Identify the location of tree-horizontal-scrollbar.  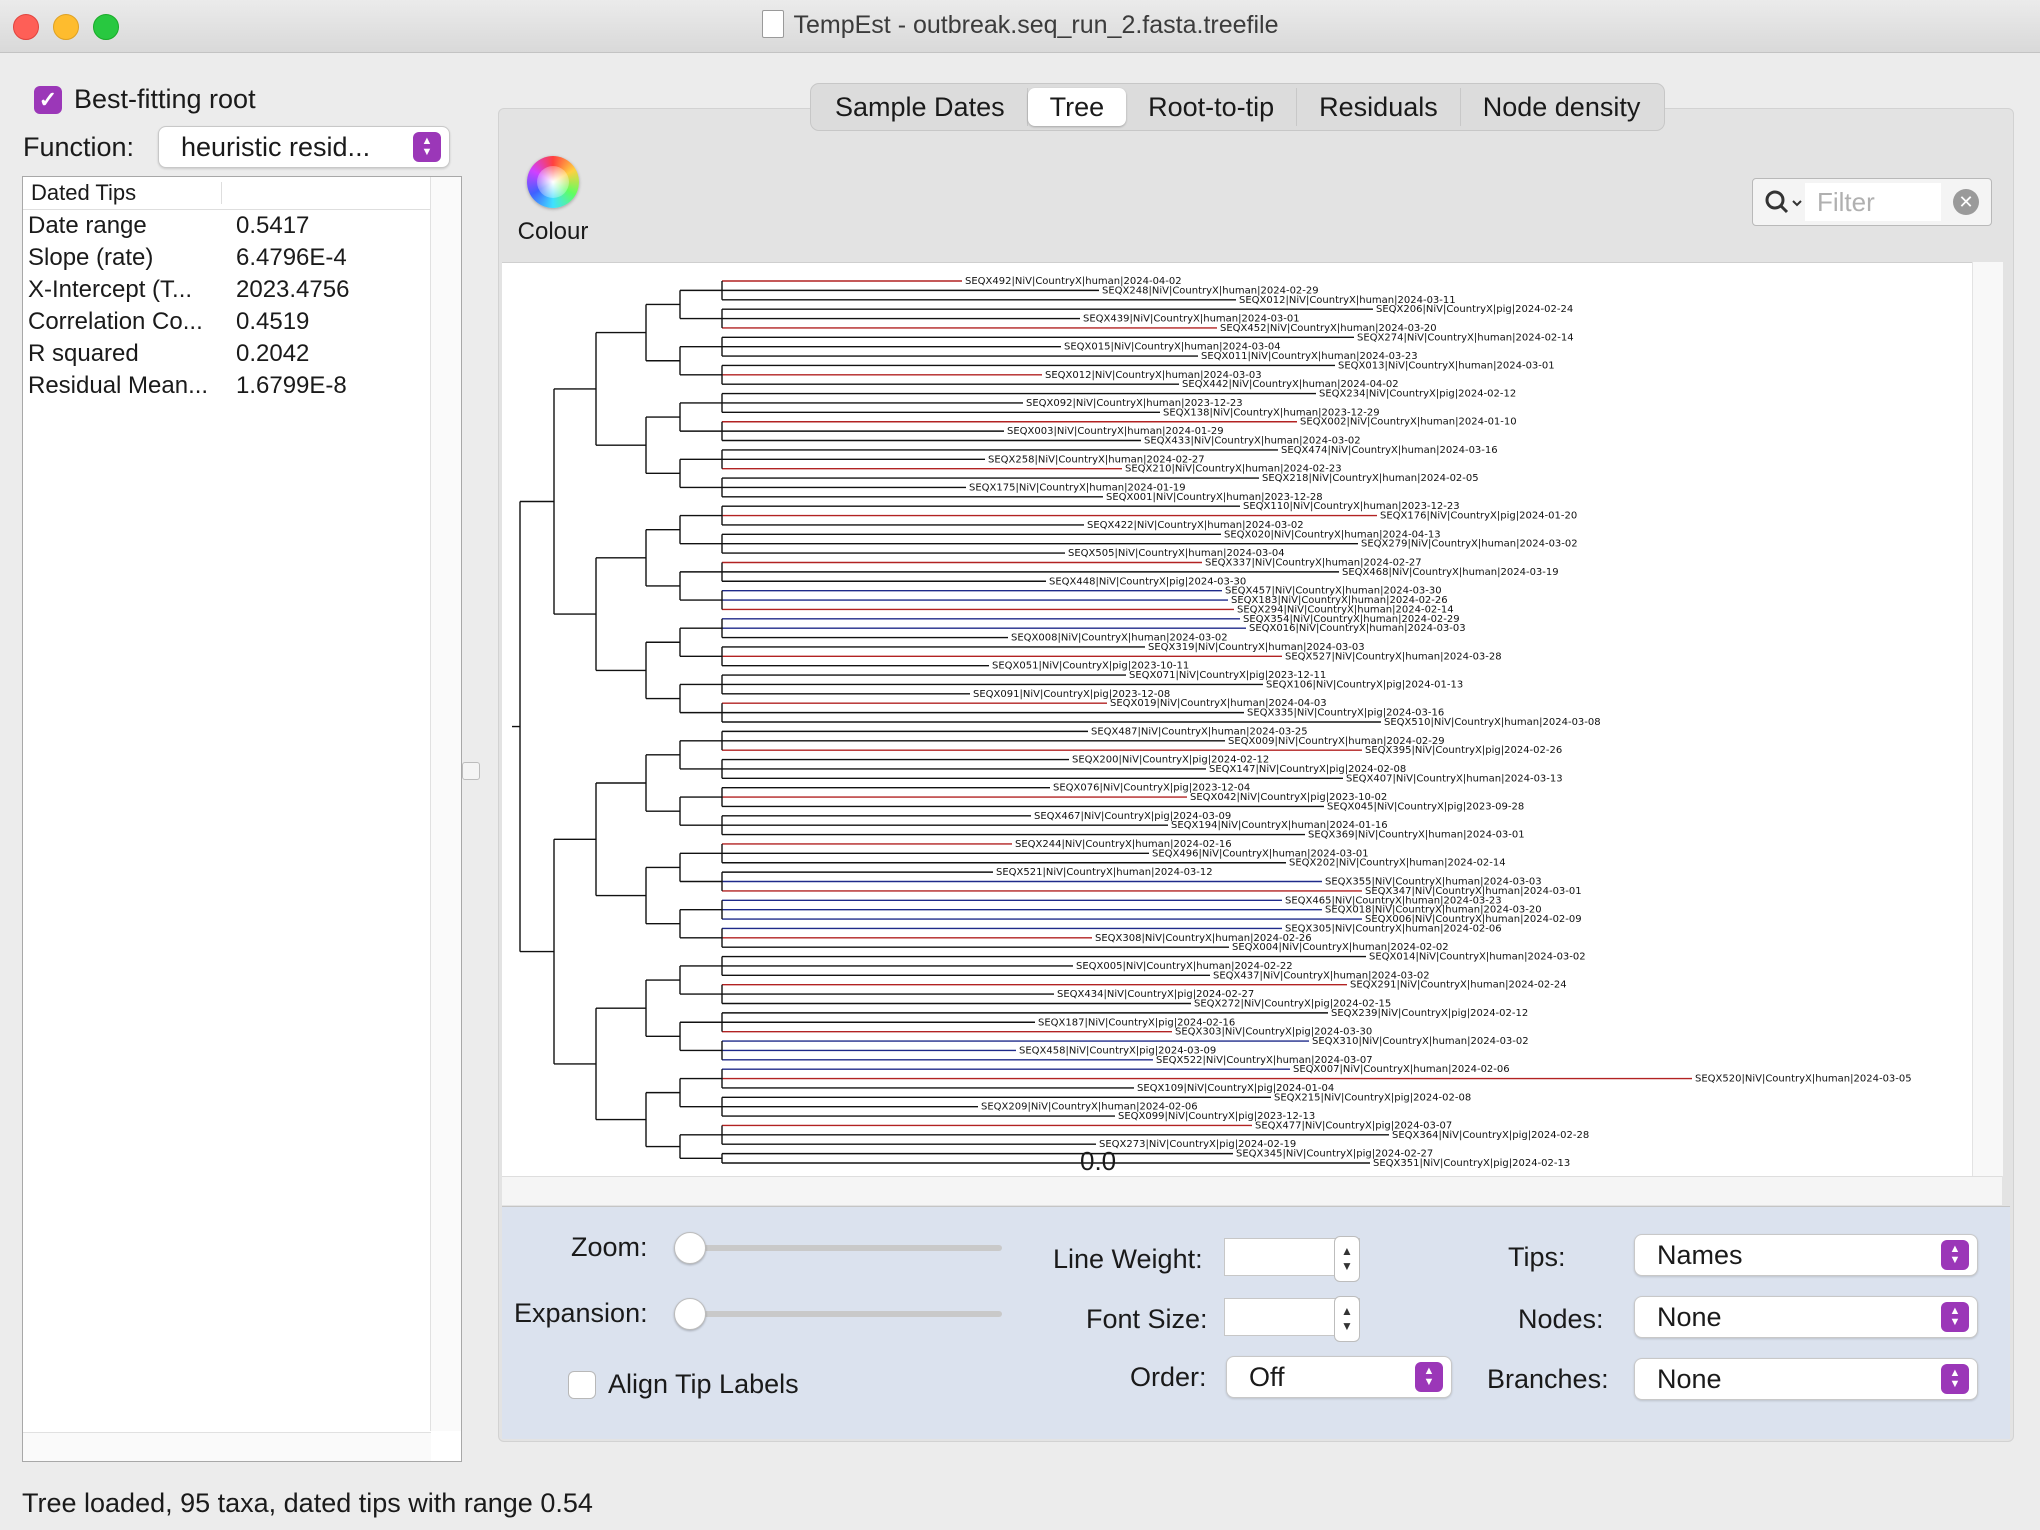
(1252, 1190).